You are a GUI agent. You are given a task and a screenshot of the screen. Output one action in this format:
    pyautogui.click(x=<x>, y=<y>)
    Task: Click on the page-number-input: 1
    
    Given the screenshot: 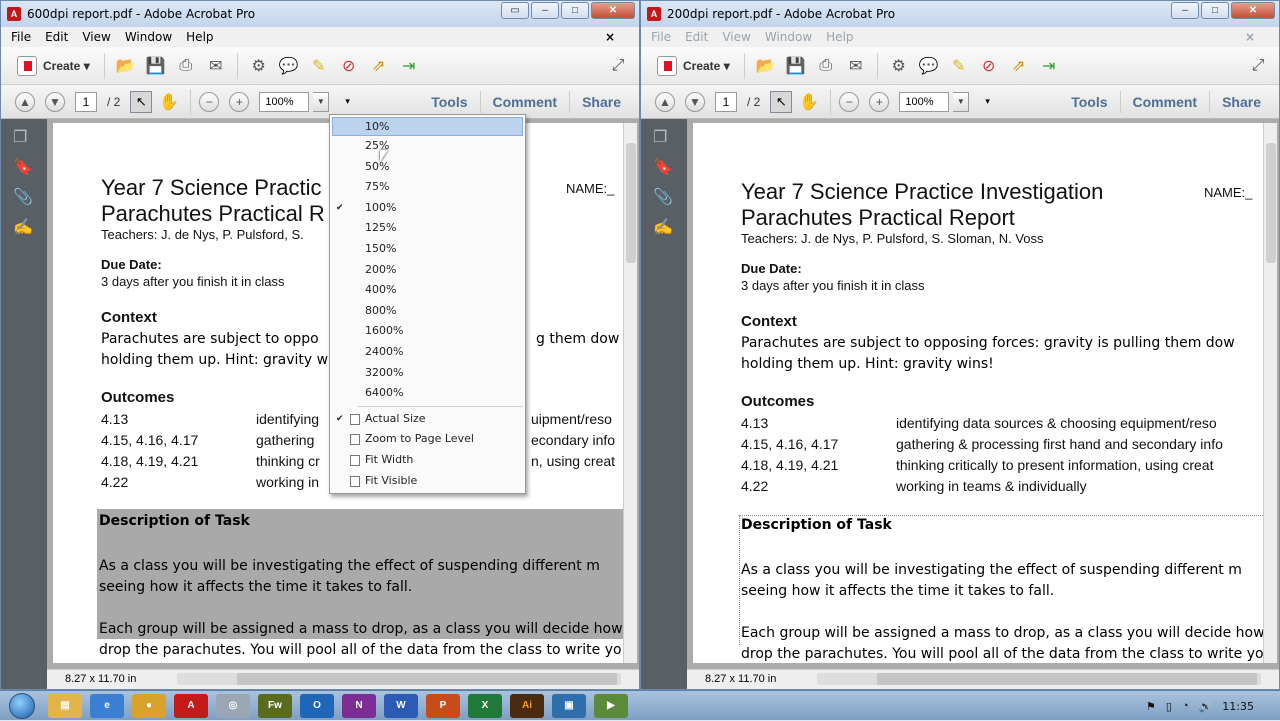 What is the action you would take?
    pyautogui.click(x=726, y=101)
    